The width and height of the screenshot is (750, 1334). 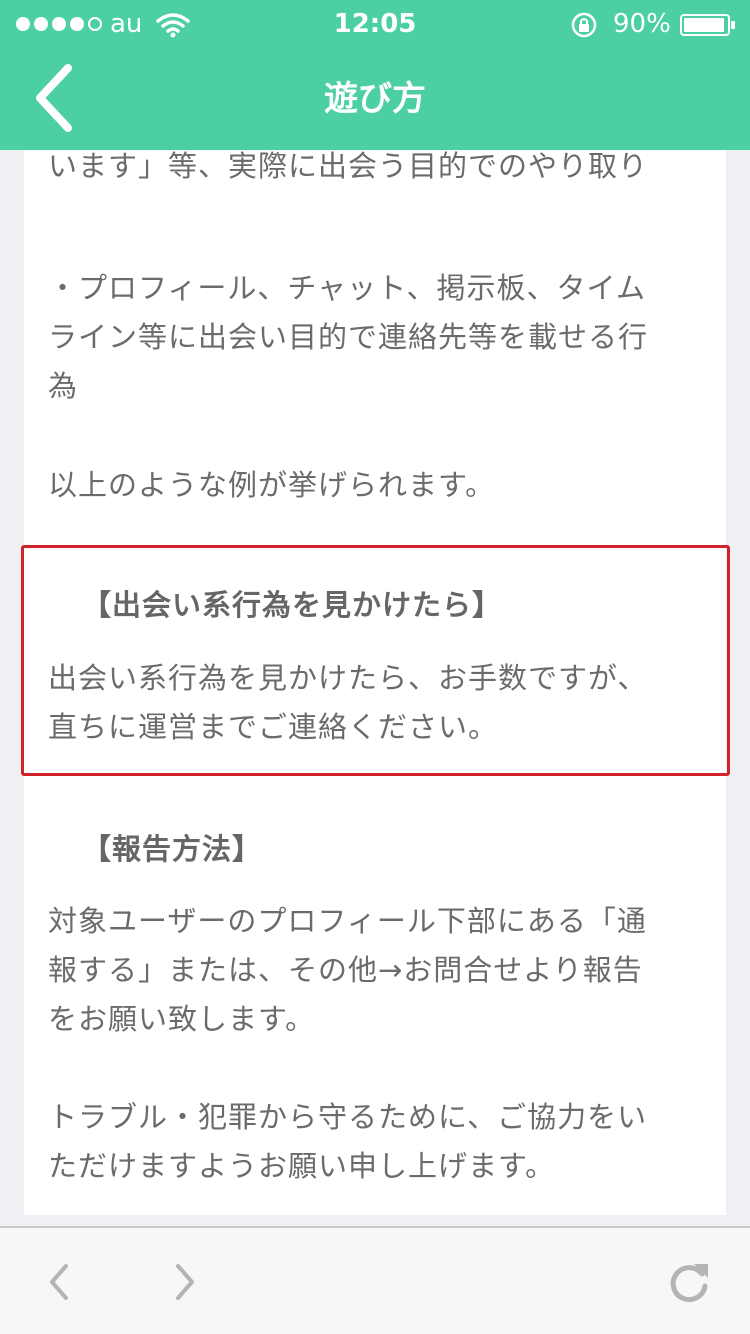 What do you see at coordinates (348, 1141) in the screenshot?
I see `paragraph-closing: トラブル・犯罪から守るために、ご協力をい ただけますようお願い申し上げます。` at bounding box center [348, 1141].